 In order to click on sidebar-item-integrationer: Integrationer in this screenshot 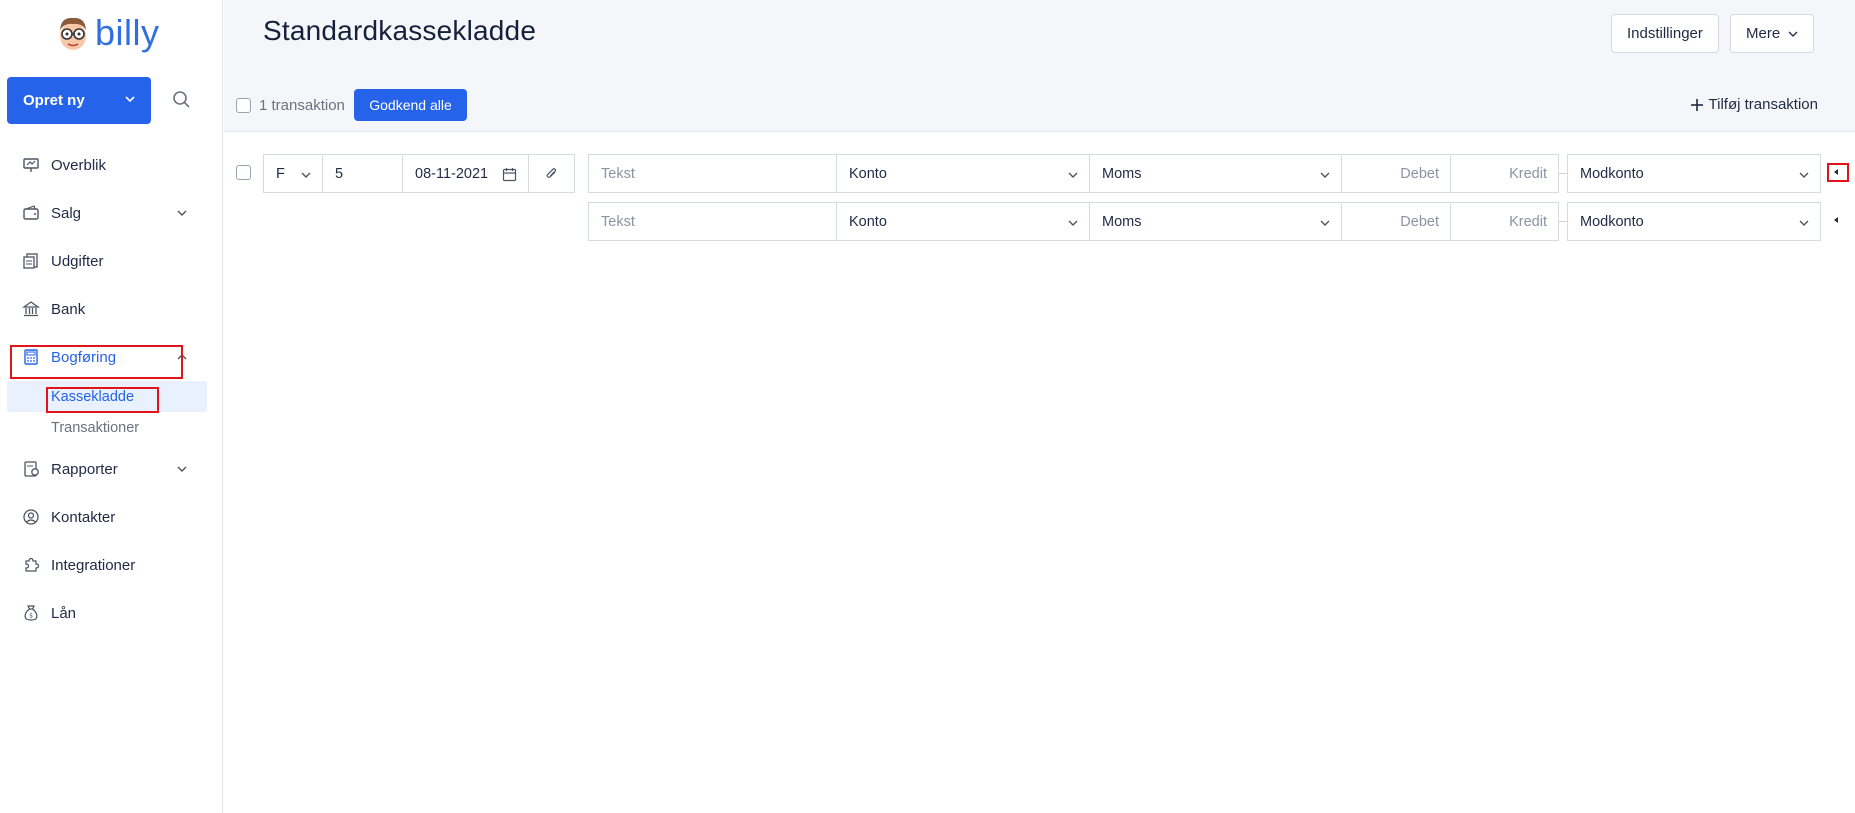, I will do `click(111, 565)`.